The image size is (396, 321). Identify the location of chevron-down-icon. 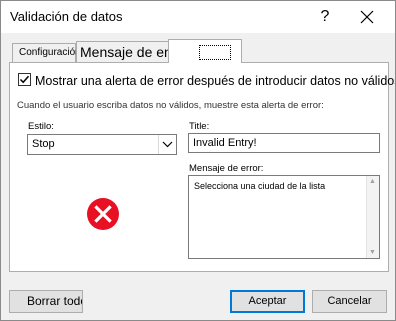
(167, 144).